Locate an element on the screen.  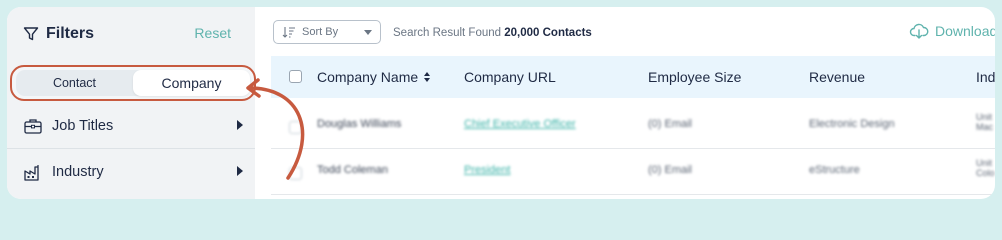
sidebar-item-industry: Industry is located at coordinates (131, 172).